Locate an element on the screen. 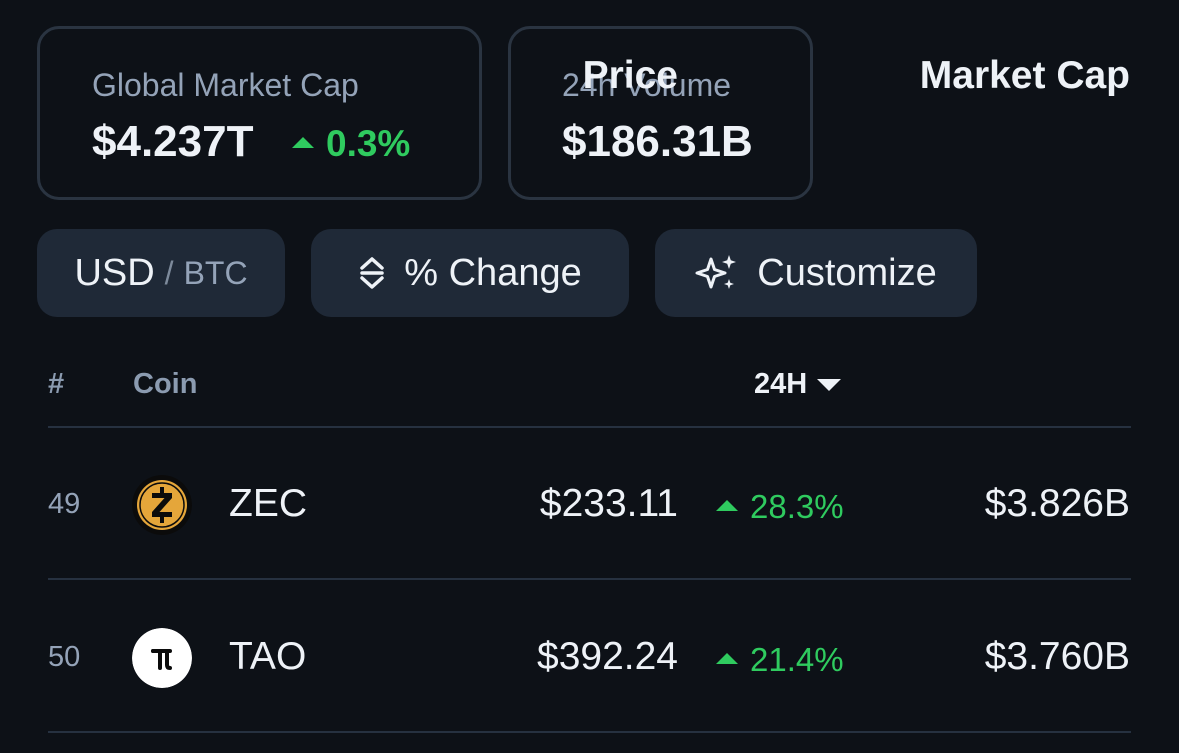 This screenshot has width=1179, height=753. coin-symbol: ZEC is located at coordinates (268, 503).